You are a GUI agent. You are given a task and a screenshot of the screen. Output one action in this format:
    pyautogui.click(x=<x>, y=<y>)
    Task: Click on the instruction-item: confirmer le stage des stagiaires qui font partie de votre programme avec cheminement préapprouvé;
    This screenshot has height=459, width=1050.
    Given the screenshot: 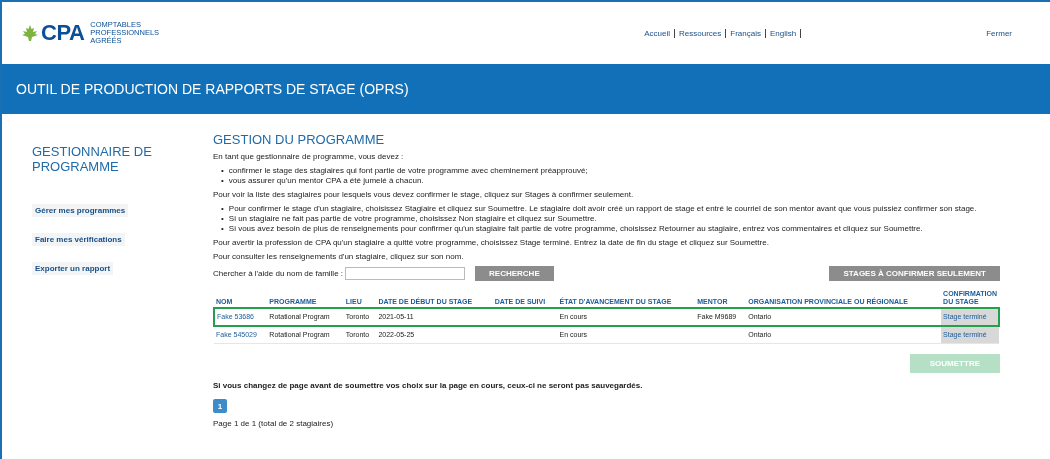 What is the action you would take?
    pyautogui.click(x=408, y=171)
    